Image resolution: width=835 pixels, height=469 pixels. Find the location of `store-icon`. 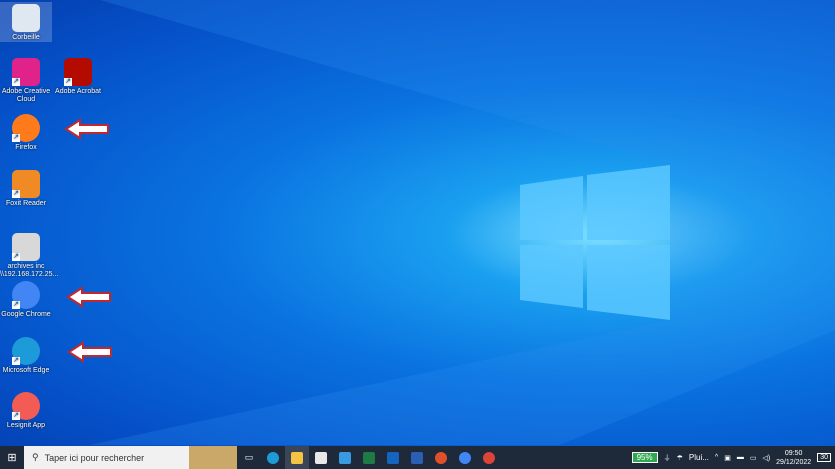

store-icon is located at coordinates (321, 457).